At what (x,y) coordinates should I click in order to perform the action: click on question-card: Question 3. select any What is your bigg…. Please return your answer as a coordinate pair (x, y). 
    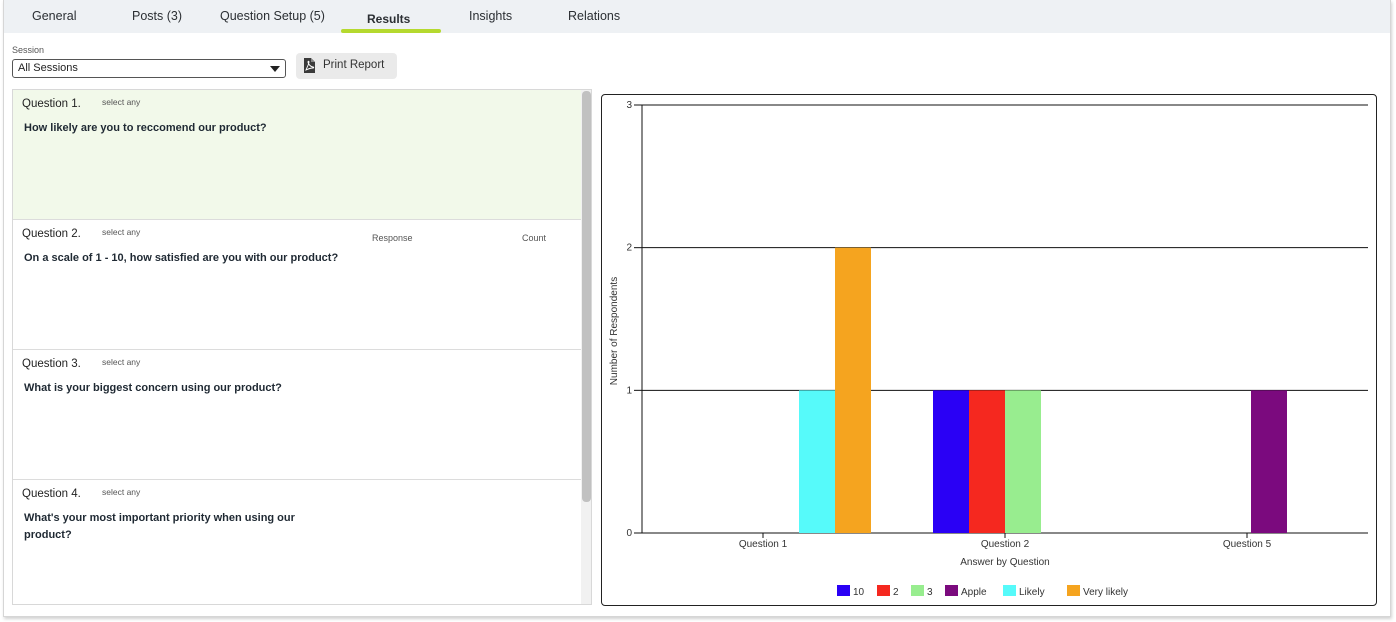
    Looking at the image, I should click on (297, 415).